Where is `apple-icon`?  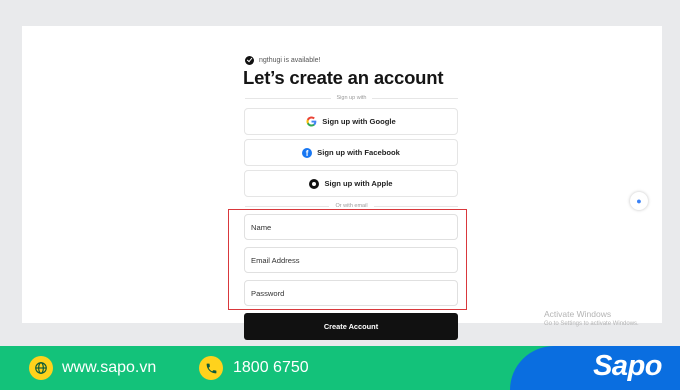
apple-icon is located at coordinates (314, 183).